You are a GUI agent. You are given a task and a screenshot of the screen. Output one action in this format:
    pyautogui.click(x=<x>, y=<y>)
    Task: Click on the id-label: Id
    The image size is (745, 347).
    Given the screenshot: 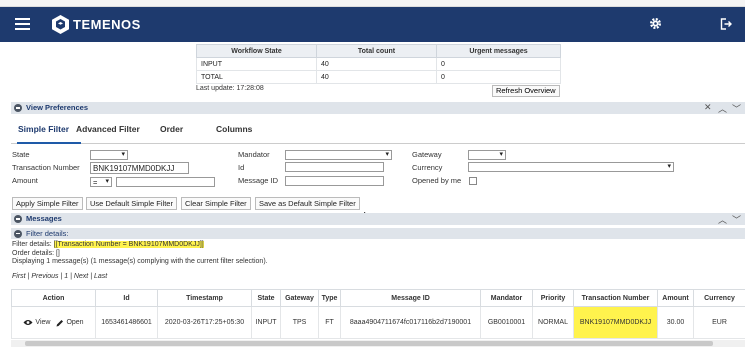 What is the action you would take?
    pyautogui.click(x=241, y=167)
    